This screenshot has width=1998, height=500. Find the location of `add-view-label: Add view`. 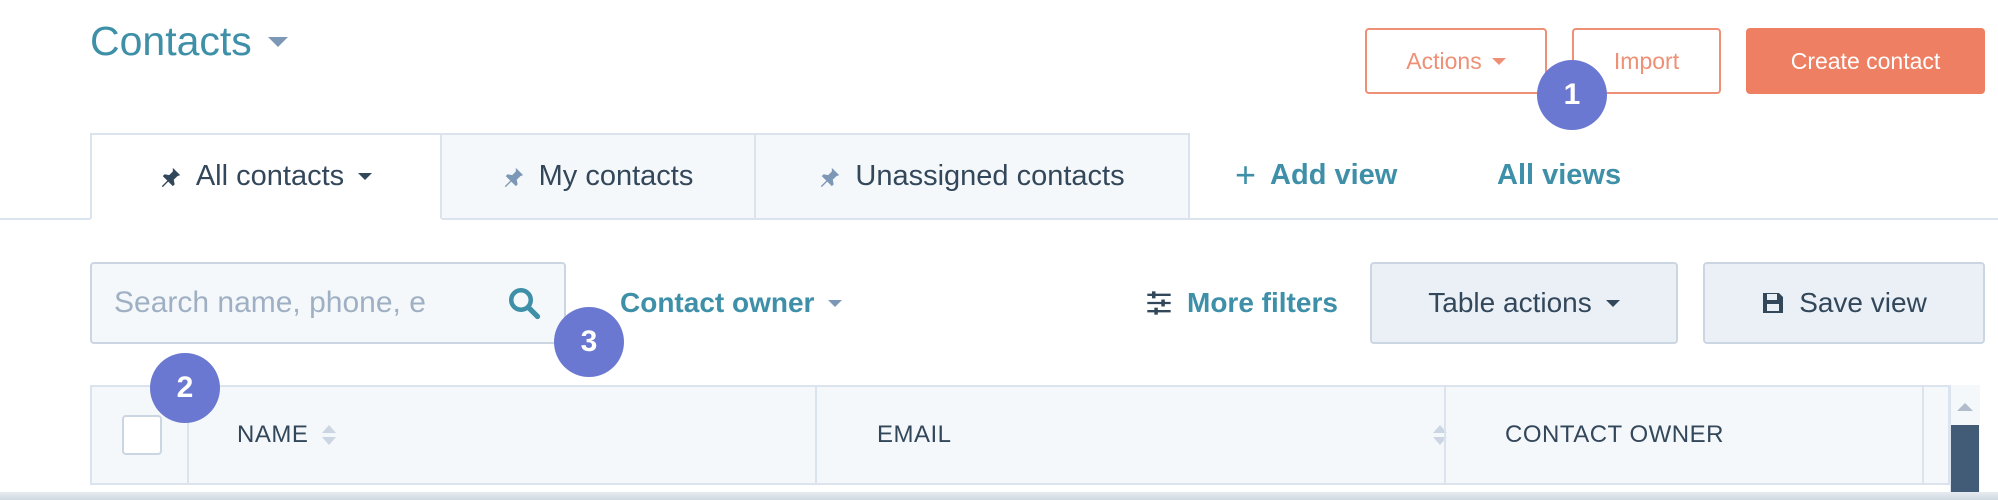

add-view-label: Add view is located at coordinates (1334, 174).